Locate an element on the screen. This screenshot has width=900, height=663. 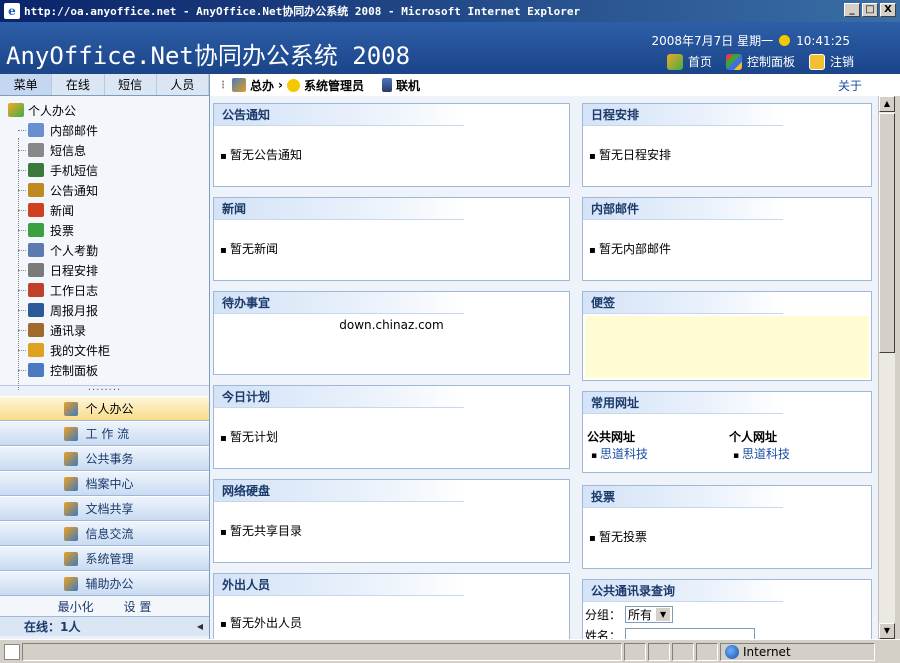
memo-textarea is located at coordinates (727, 347).